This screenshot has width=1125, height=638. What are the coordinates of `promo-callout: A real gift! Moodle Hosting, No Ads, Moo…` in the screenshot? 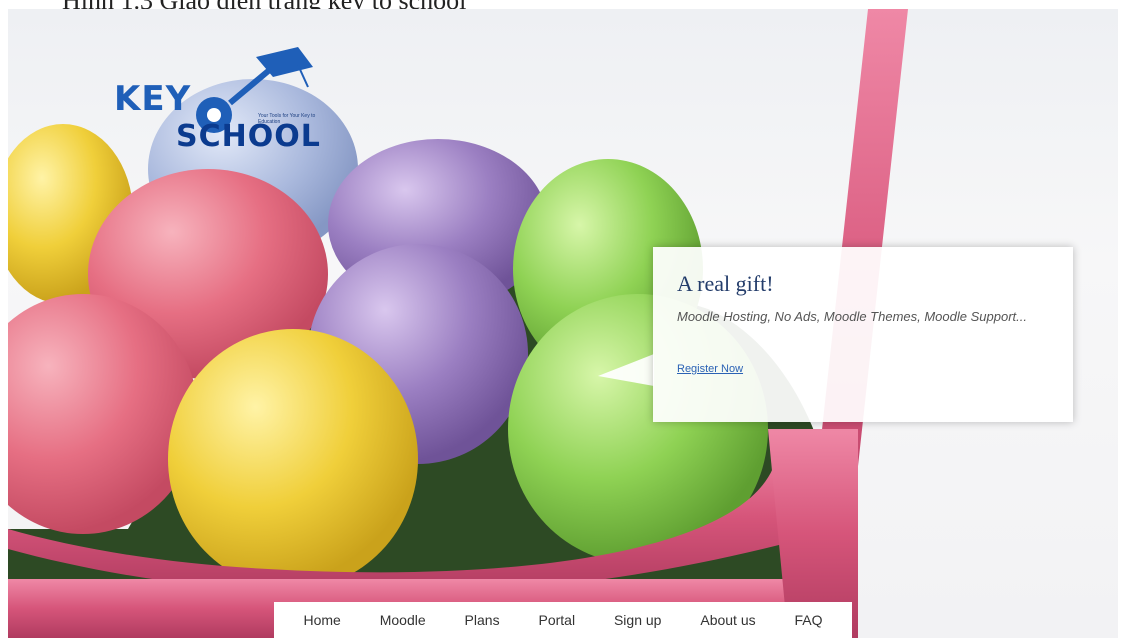 It's located at (863, 334).